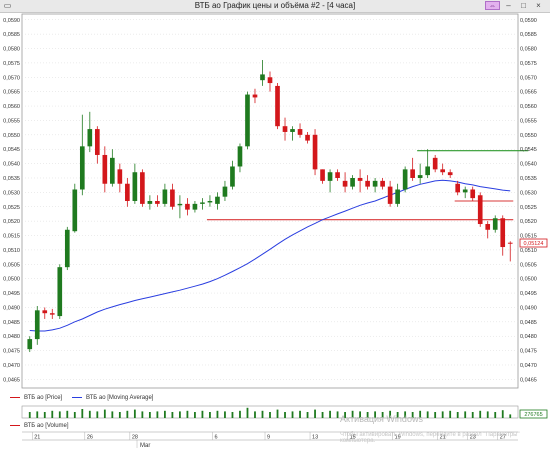 The height and width of the screenshot is (450, 550). I want to click on volume-last-marker: 276765, so click(533, 414).